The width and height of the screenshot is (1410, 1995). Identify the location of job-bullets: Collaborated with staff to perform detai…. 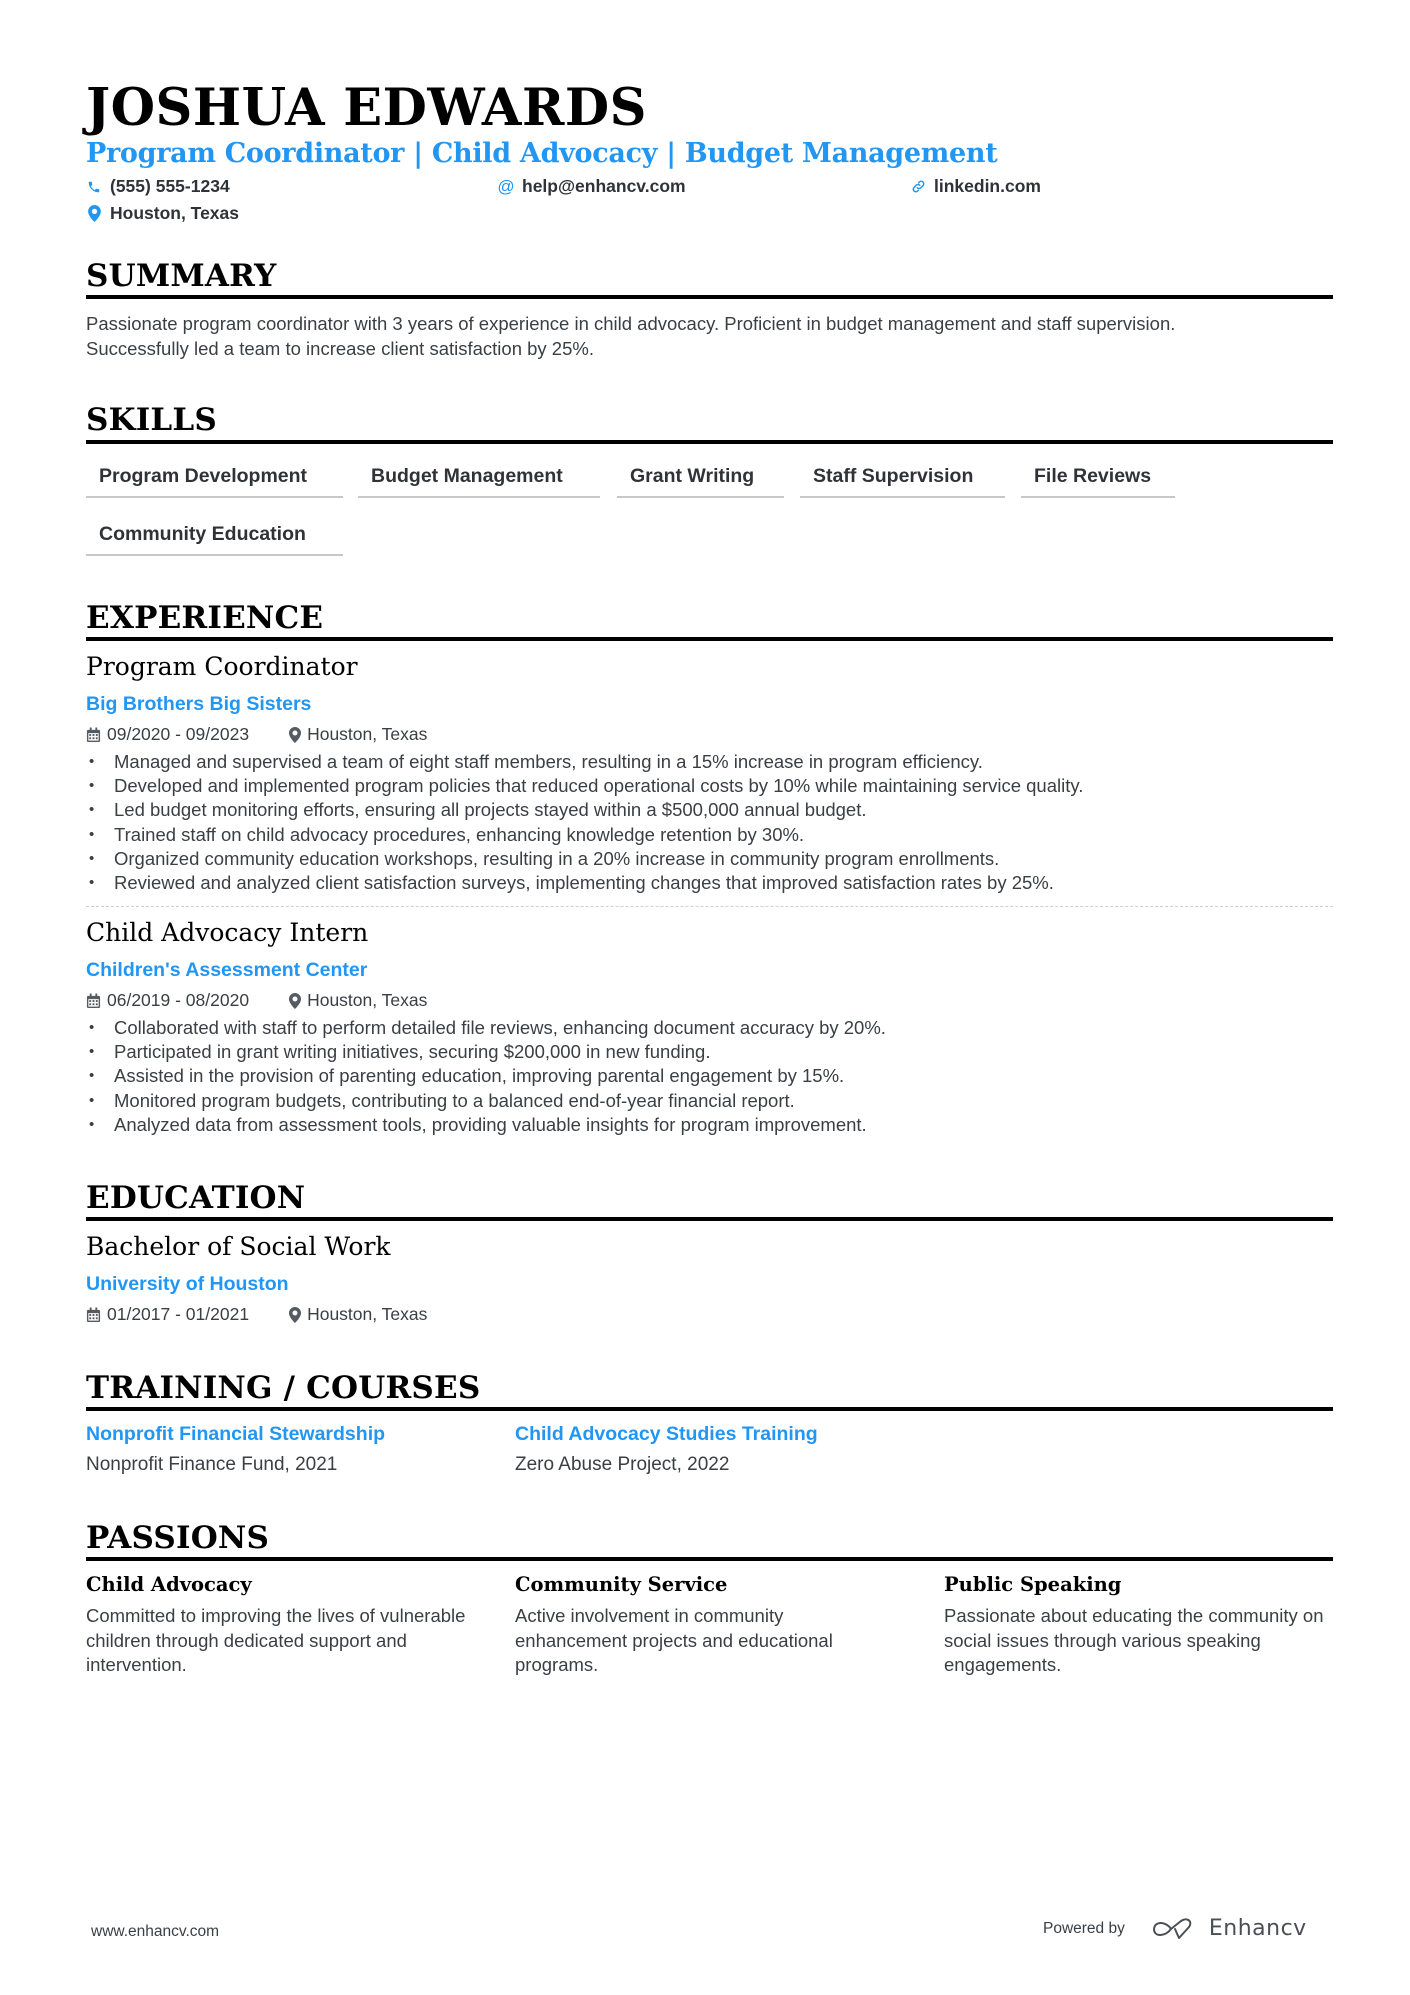
(486, 1076).